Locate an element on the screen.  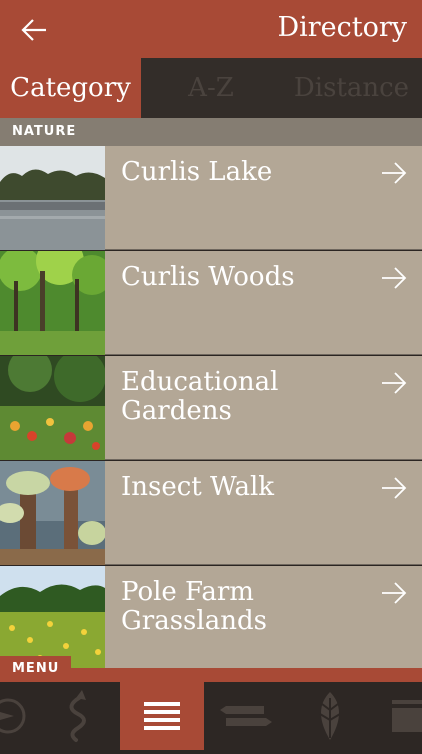
tab-bar: Category A-Z Distance is located at coordinates (211, 88).